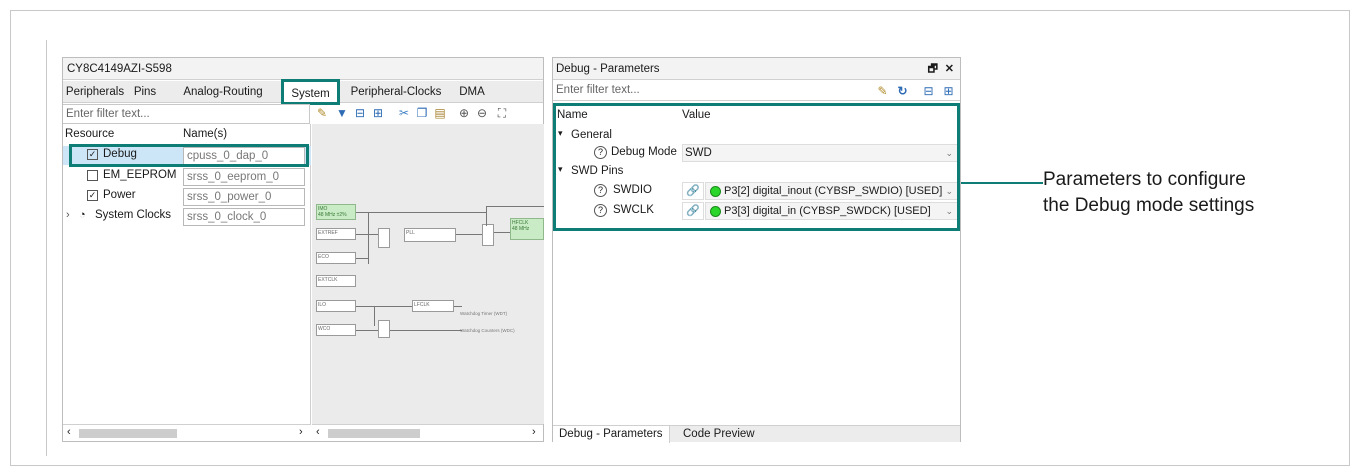 The image size is (1360, 476). Describe the element at coordinates (521, 229) in the screenshot. I see `hfclk-freq: 48 MHz` at that location.